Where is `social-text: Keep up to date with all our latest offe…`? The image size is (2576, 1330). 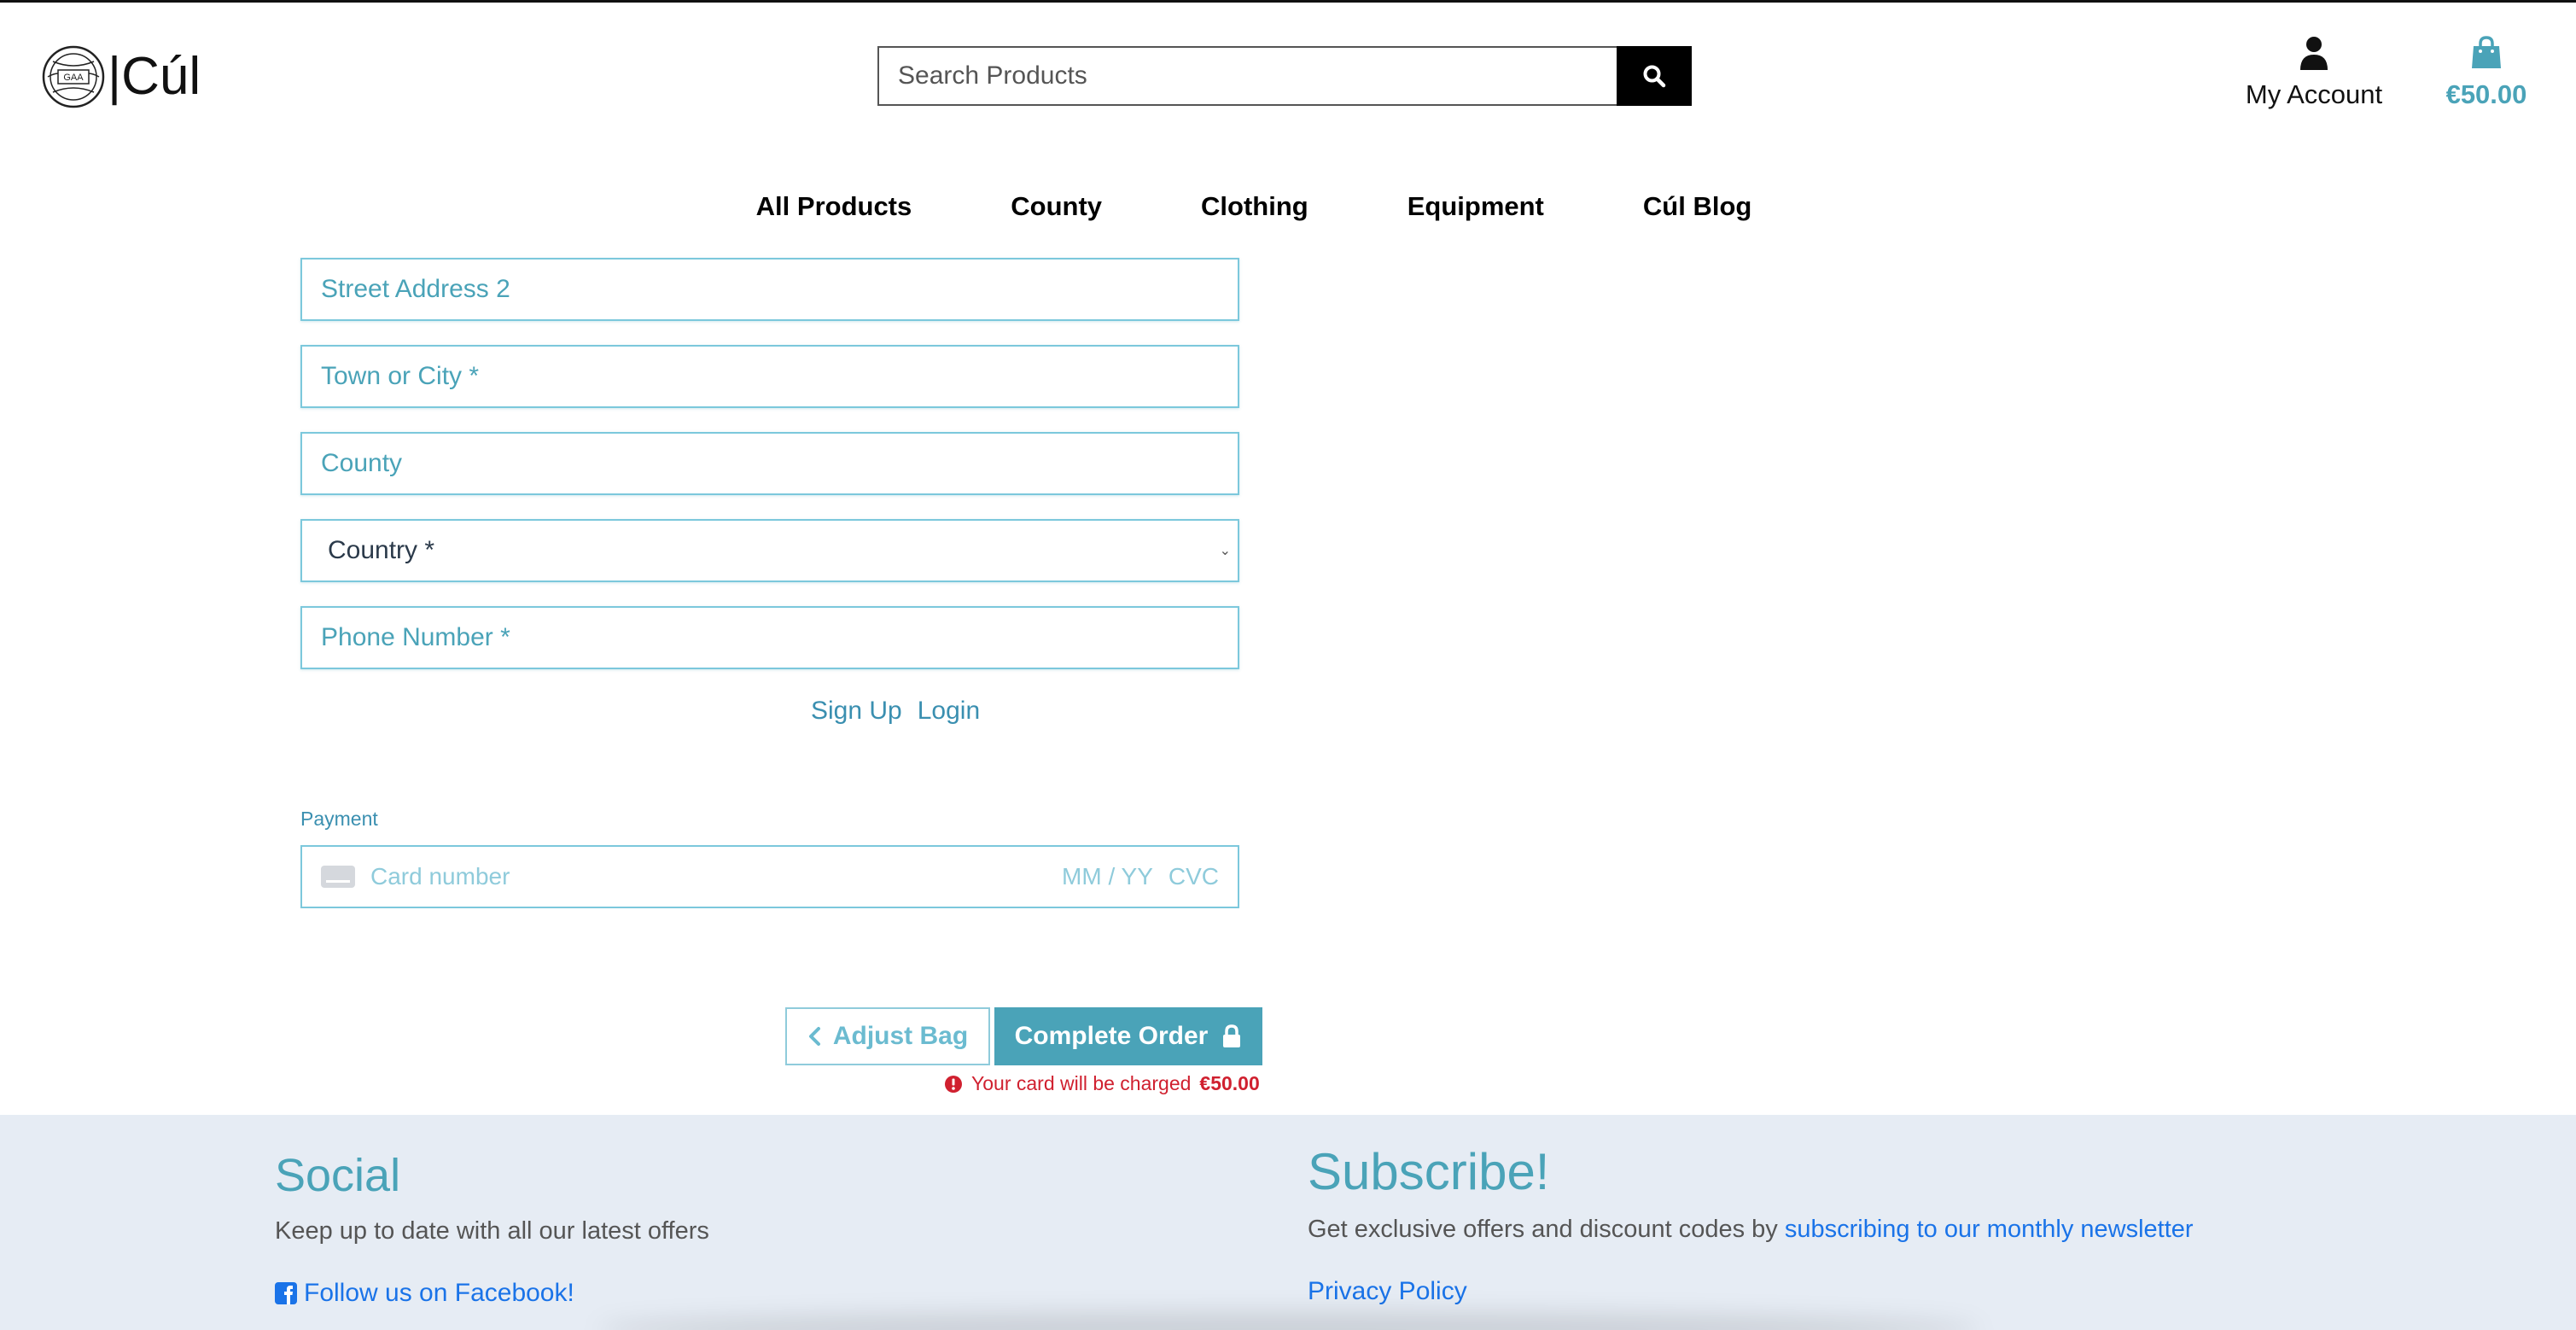 social-text: Keep up to date with all our latest offe… is located at coordinates (492, 1231).